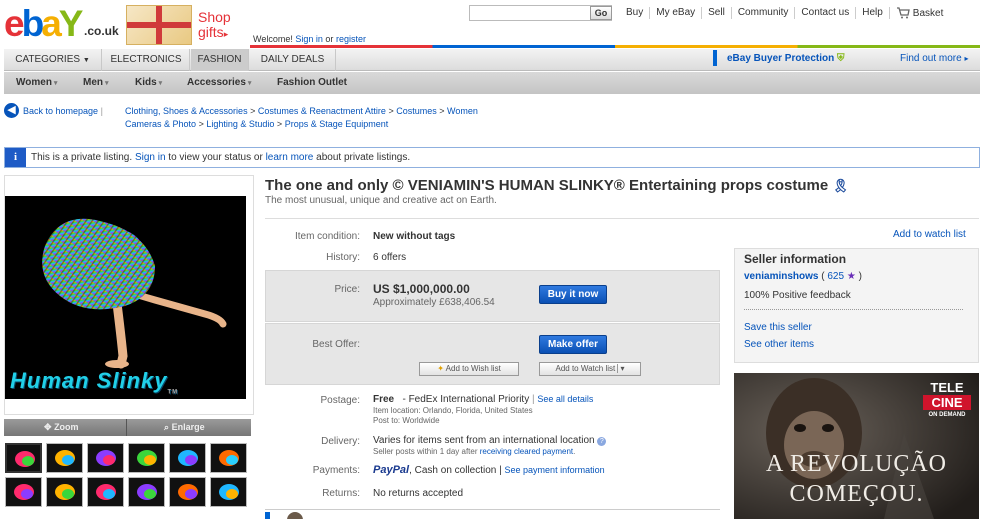 The width and height of the screenshot is (984, 519). Describe the element at coordinates (226, 34) in the screenshot. I see `promo-arrow-icon: ▸` at that location.